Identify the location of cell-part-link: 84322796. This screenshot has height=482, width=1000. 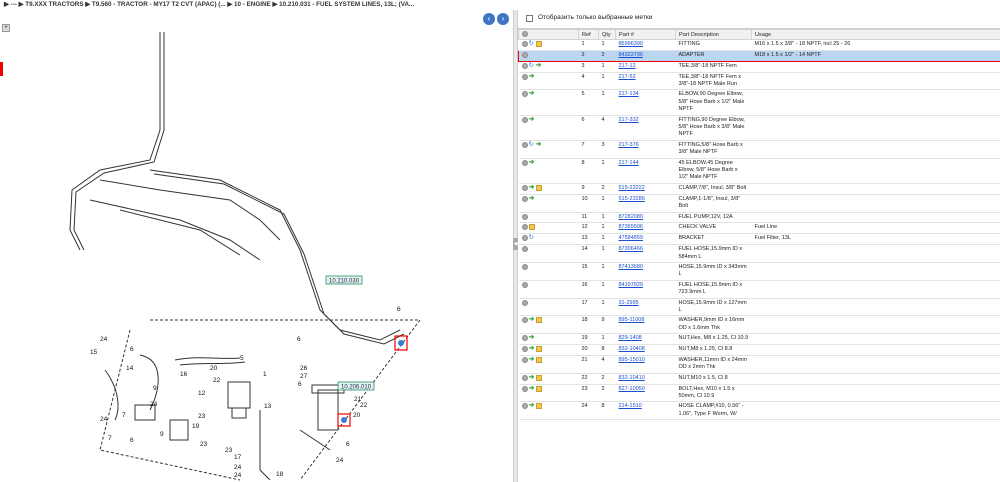
(645, 55).